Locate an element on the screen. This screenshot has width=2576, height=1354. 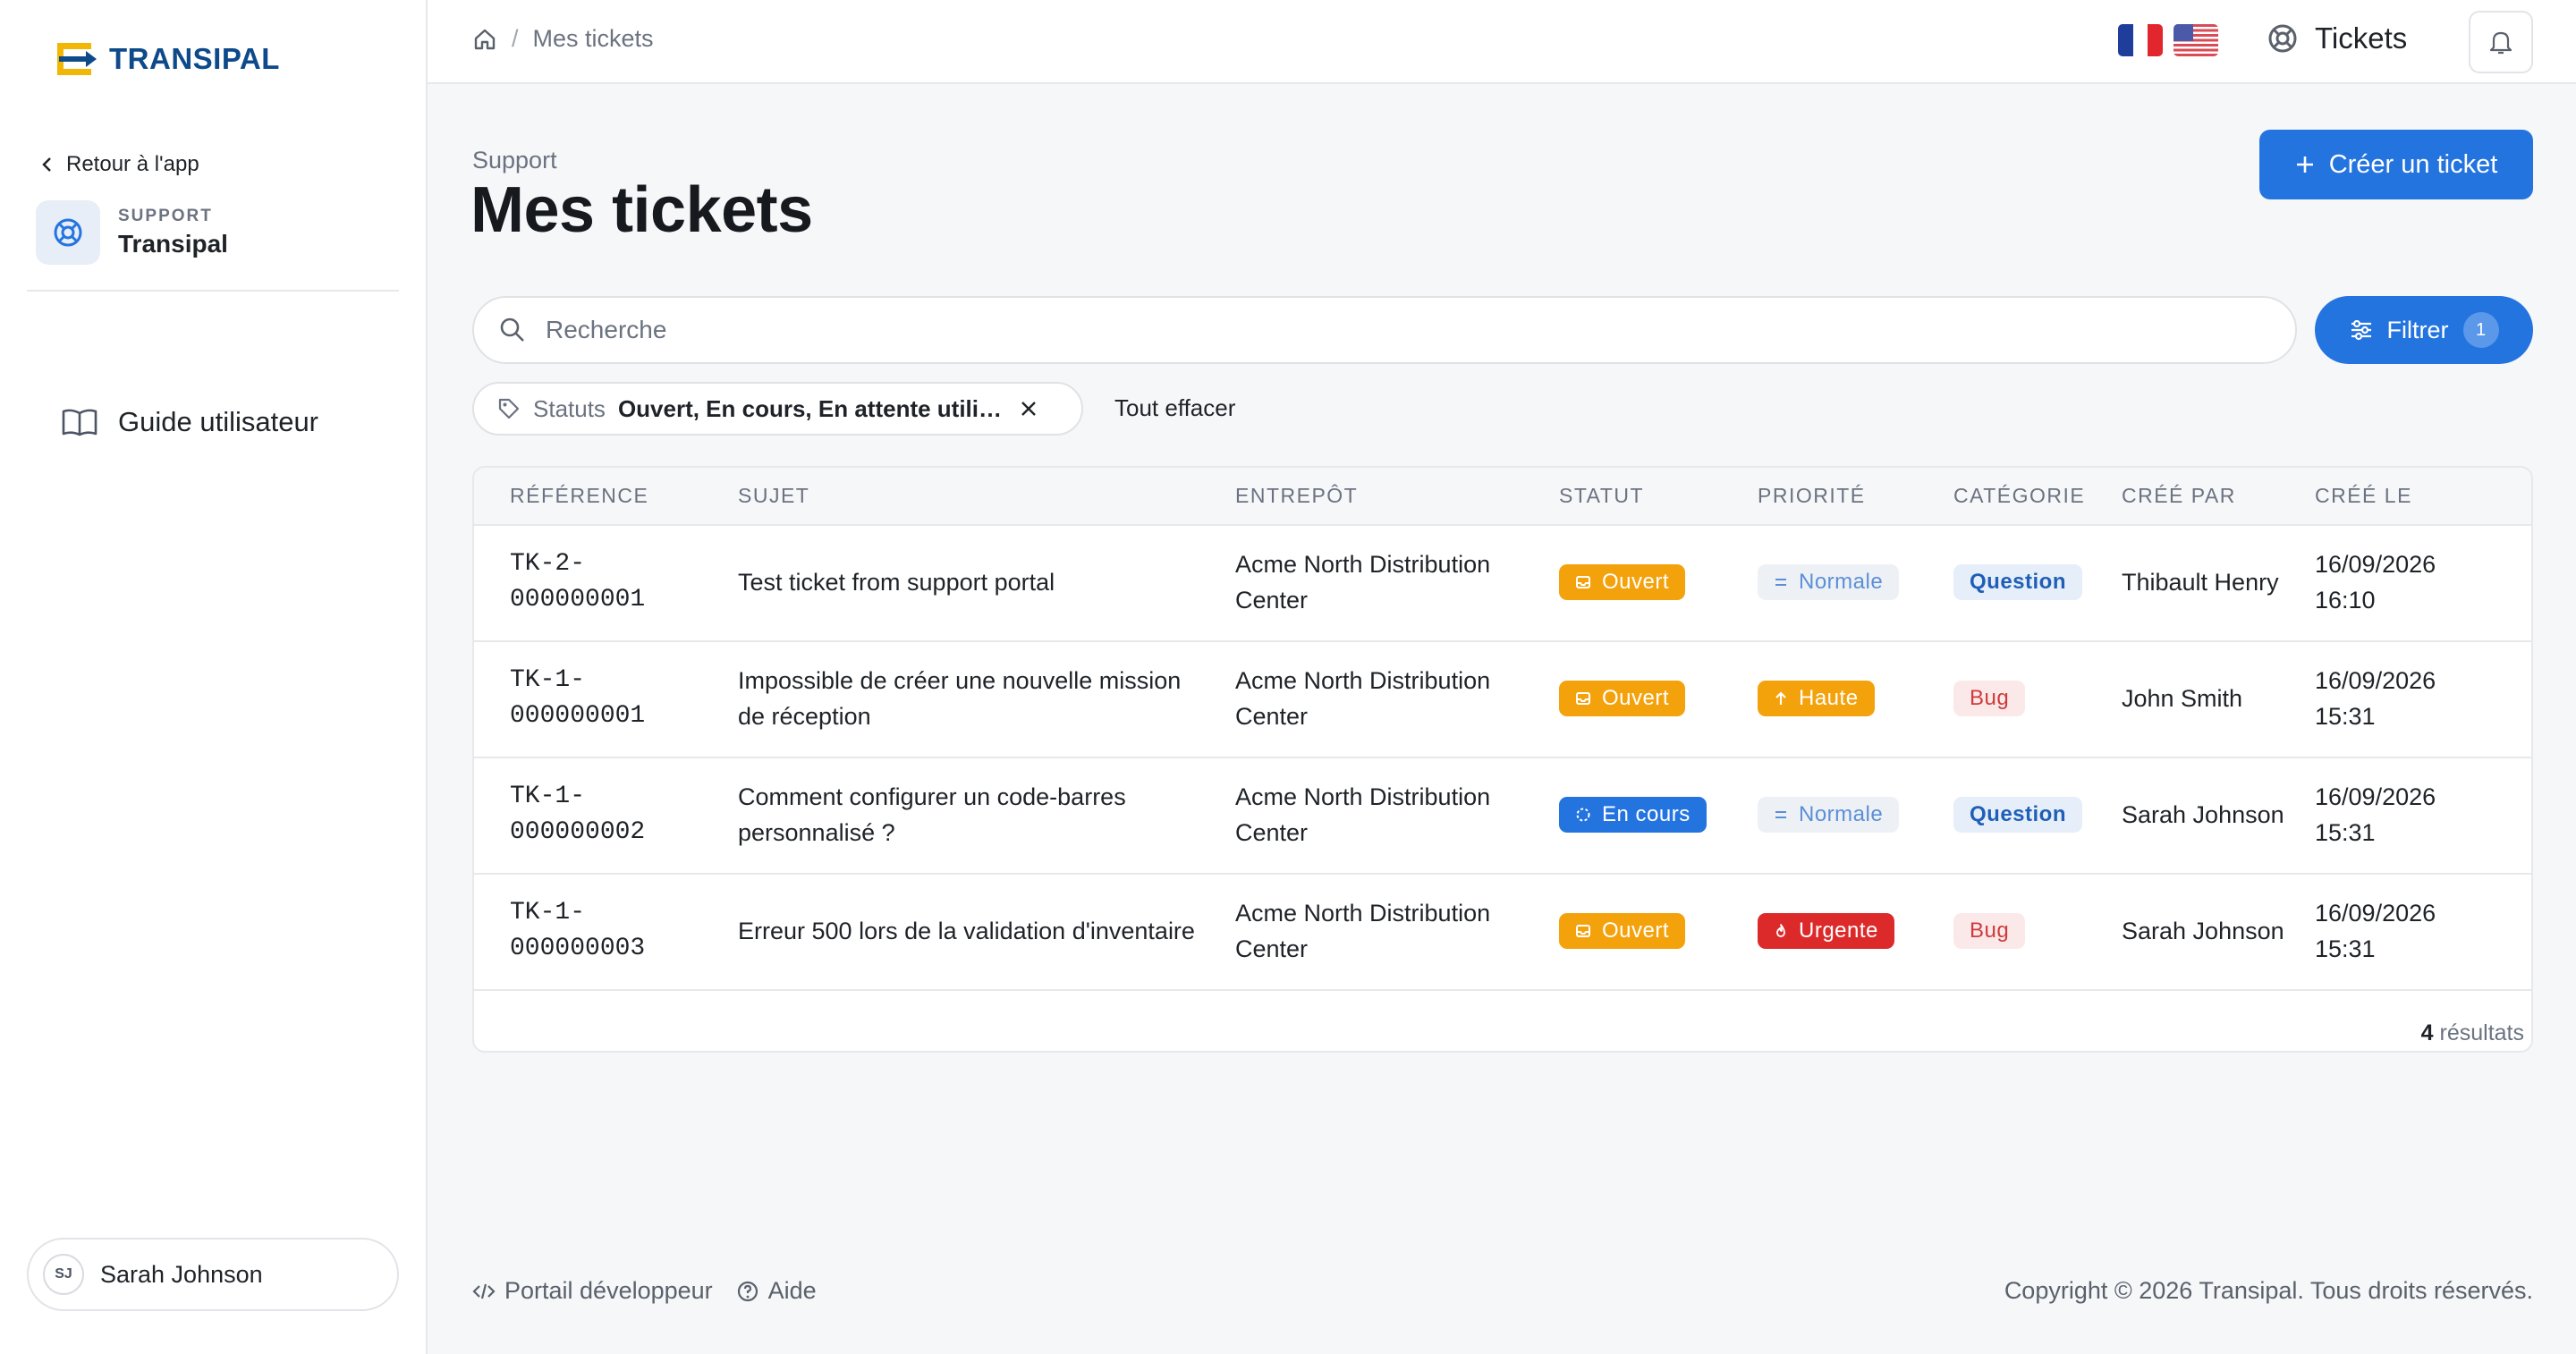
language-switcher is located at coordinates (2168, 40).